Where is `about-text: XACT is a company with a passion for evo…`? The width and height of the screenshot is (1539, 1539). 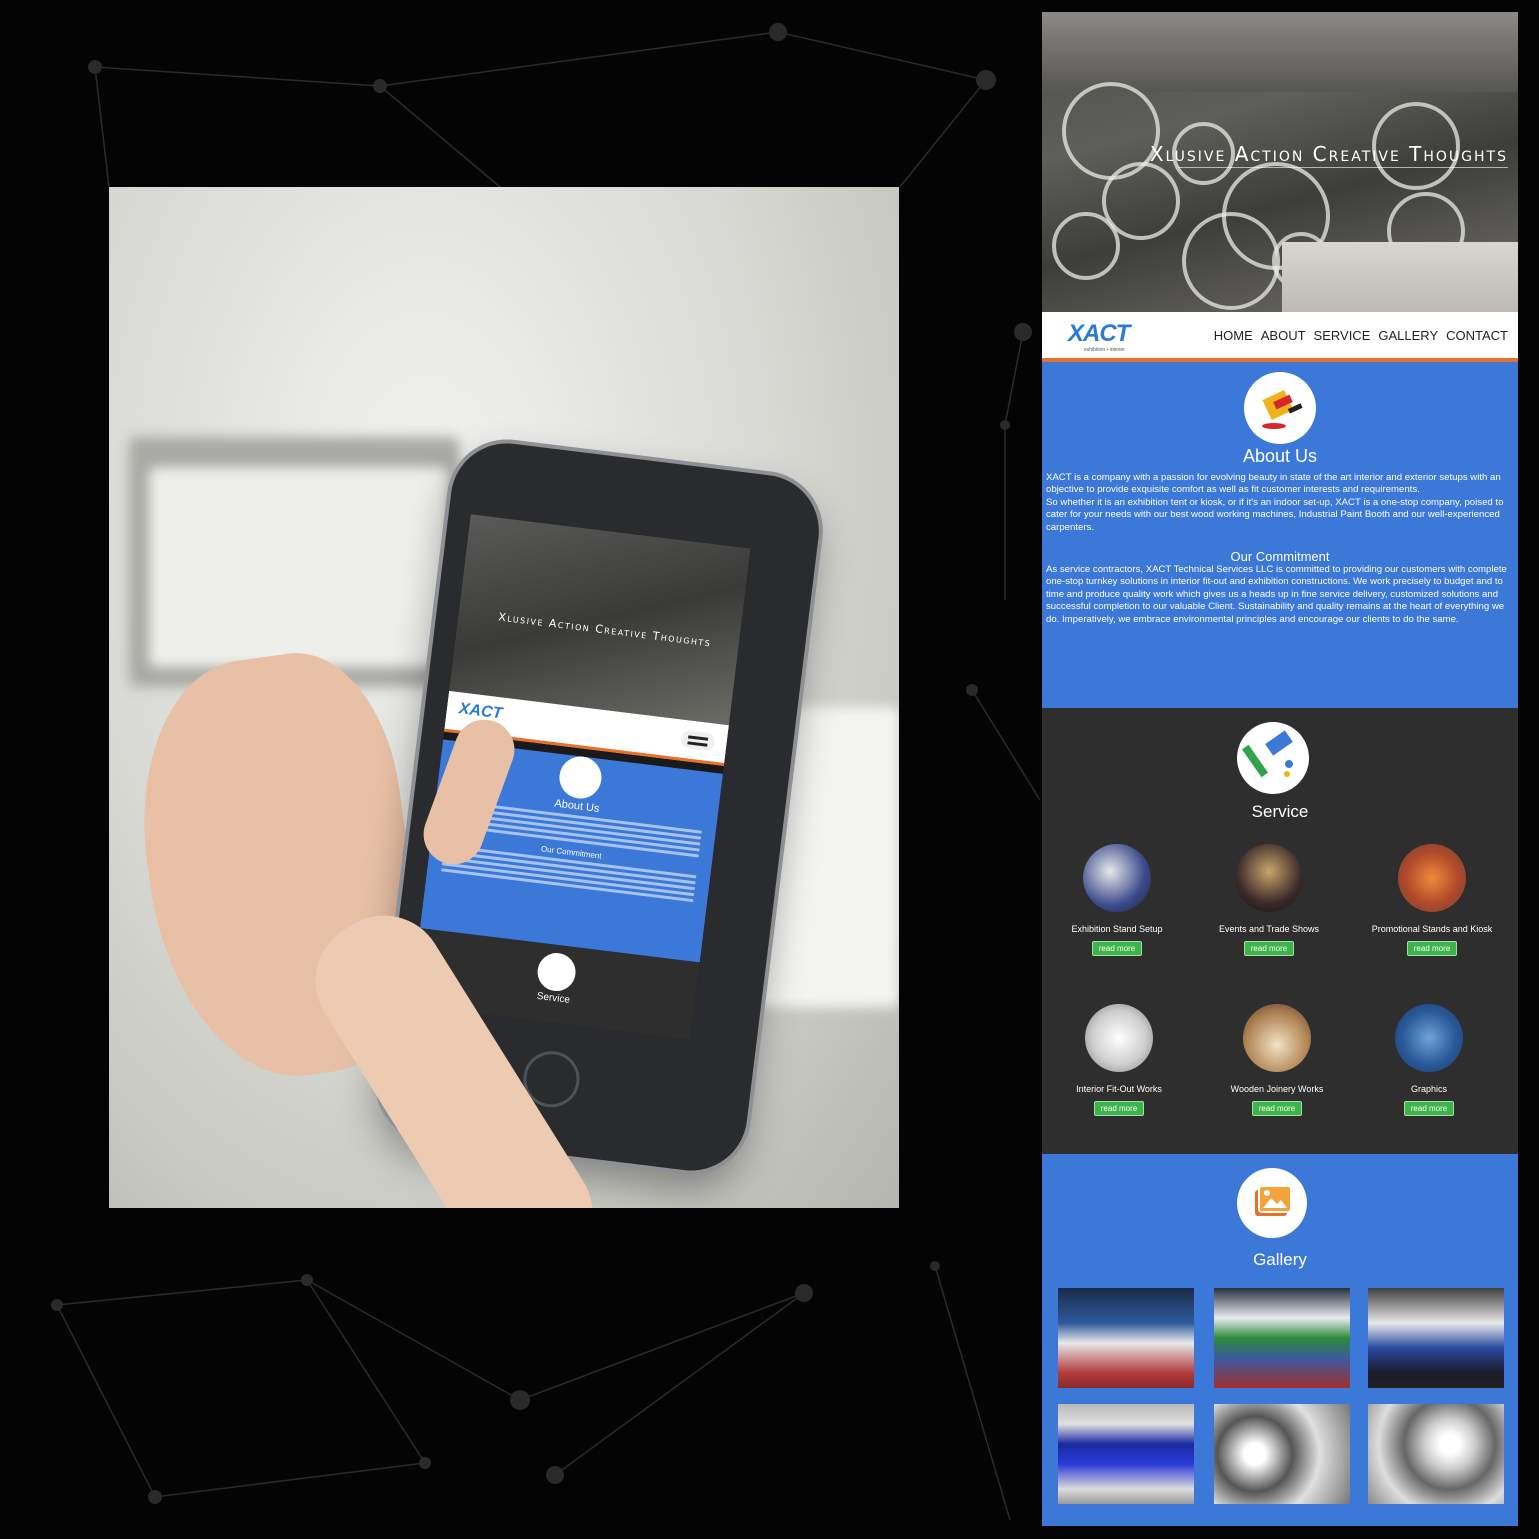
about-text: XACT is a company with a passion for evo… is located at coordinates (1281, 503).